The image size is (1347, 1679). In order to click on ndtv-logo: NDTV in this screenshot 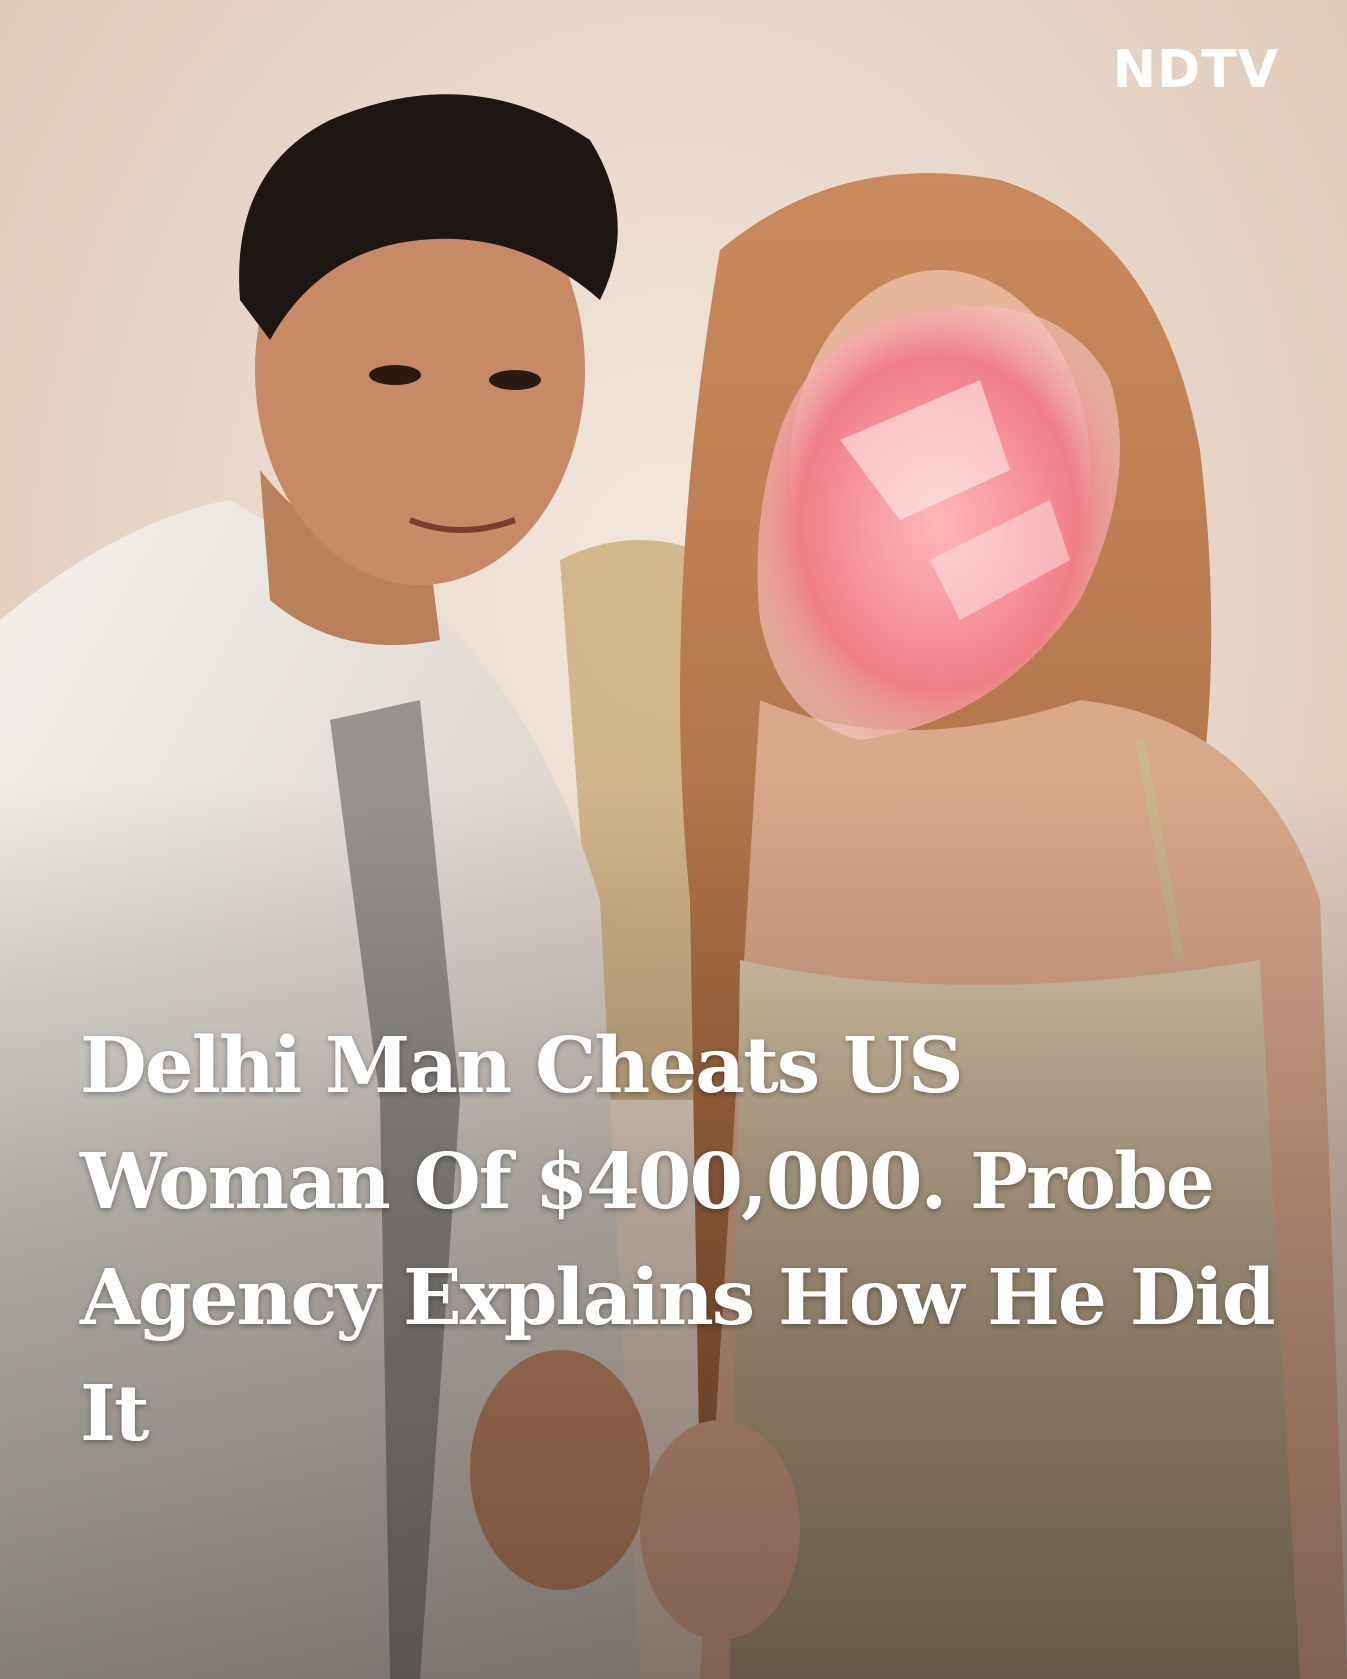, I will do `click(1196, 70)`.